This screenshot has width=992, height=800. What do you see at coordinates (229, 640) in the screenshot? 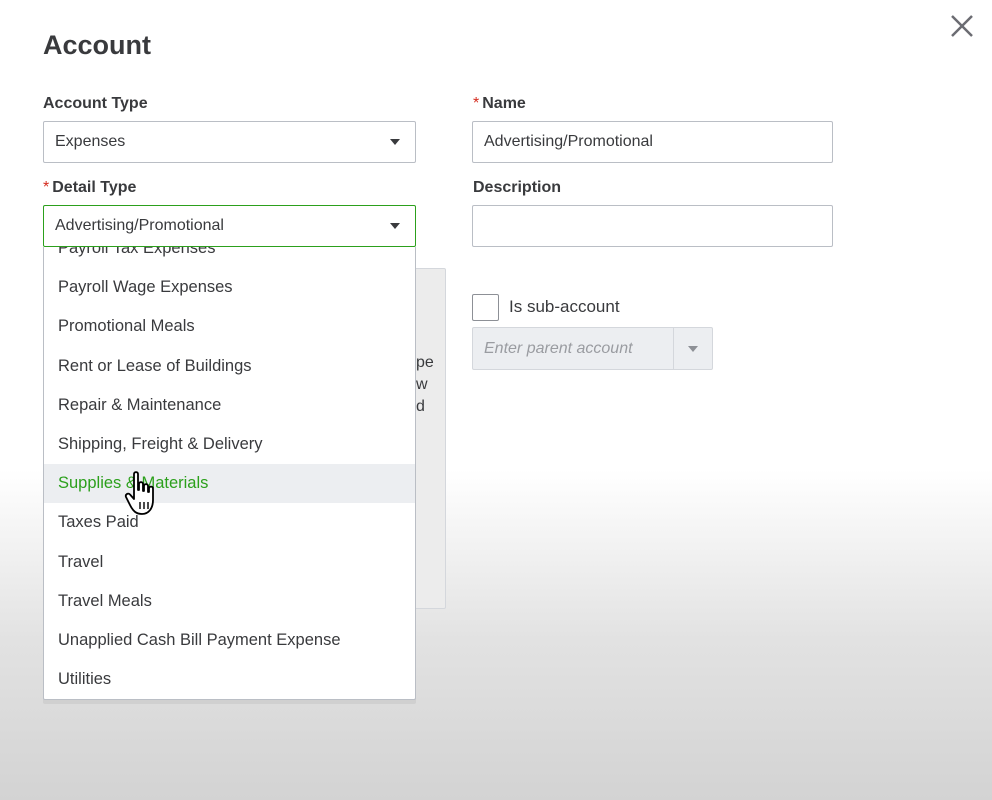
I see `dropdown-option: Unapplied Cash Bill Payment Expense` at bounding box center [229, 640].